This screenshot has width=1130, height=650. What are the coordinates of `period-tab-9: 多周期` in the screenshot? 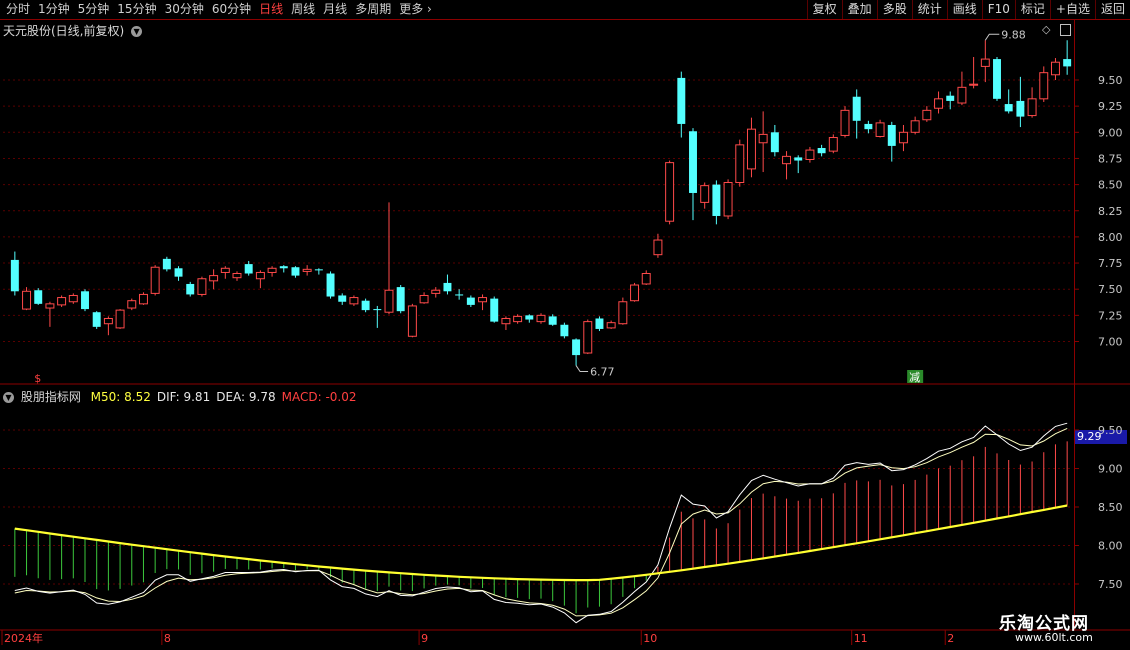 It's located at (373, 9).